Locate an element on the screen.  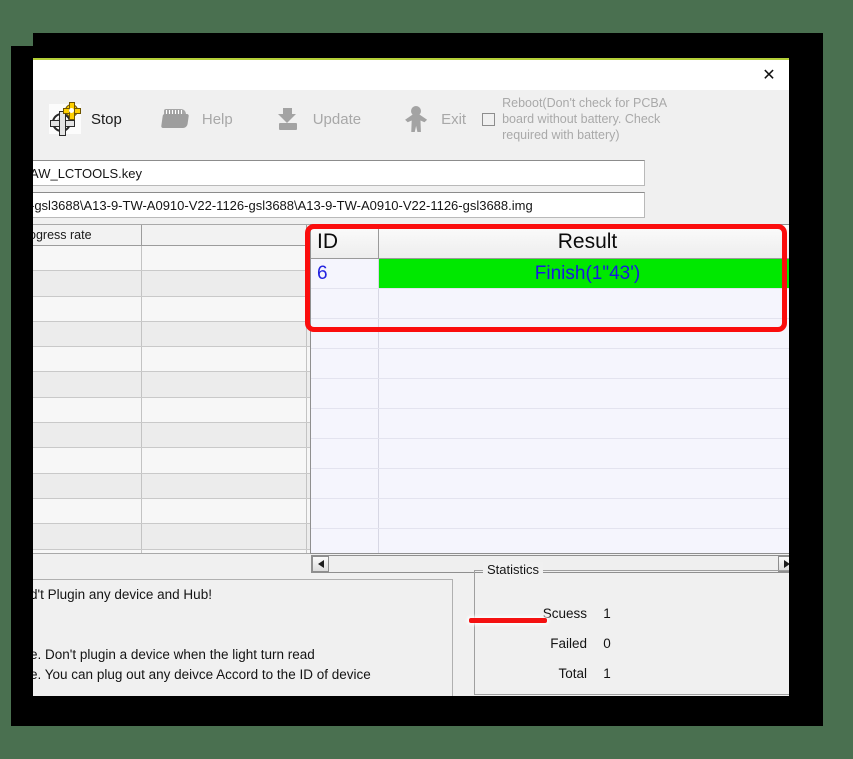
statistics-label: Failed is located at coordinates (568, 643).